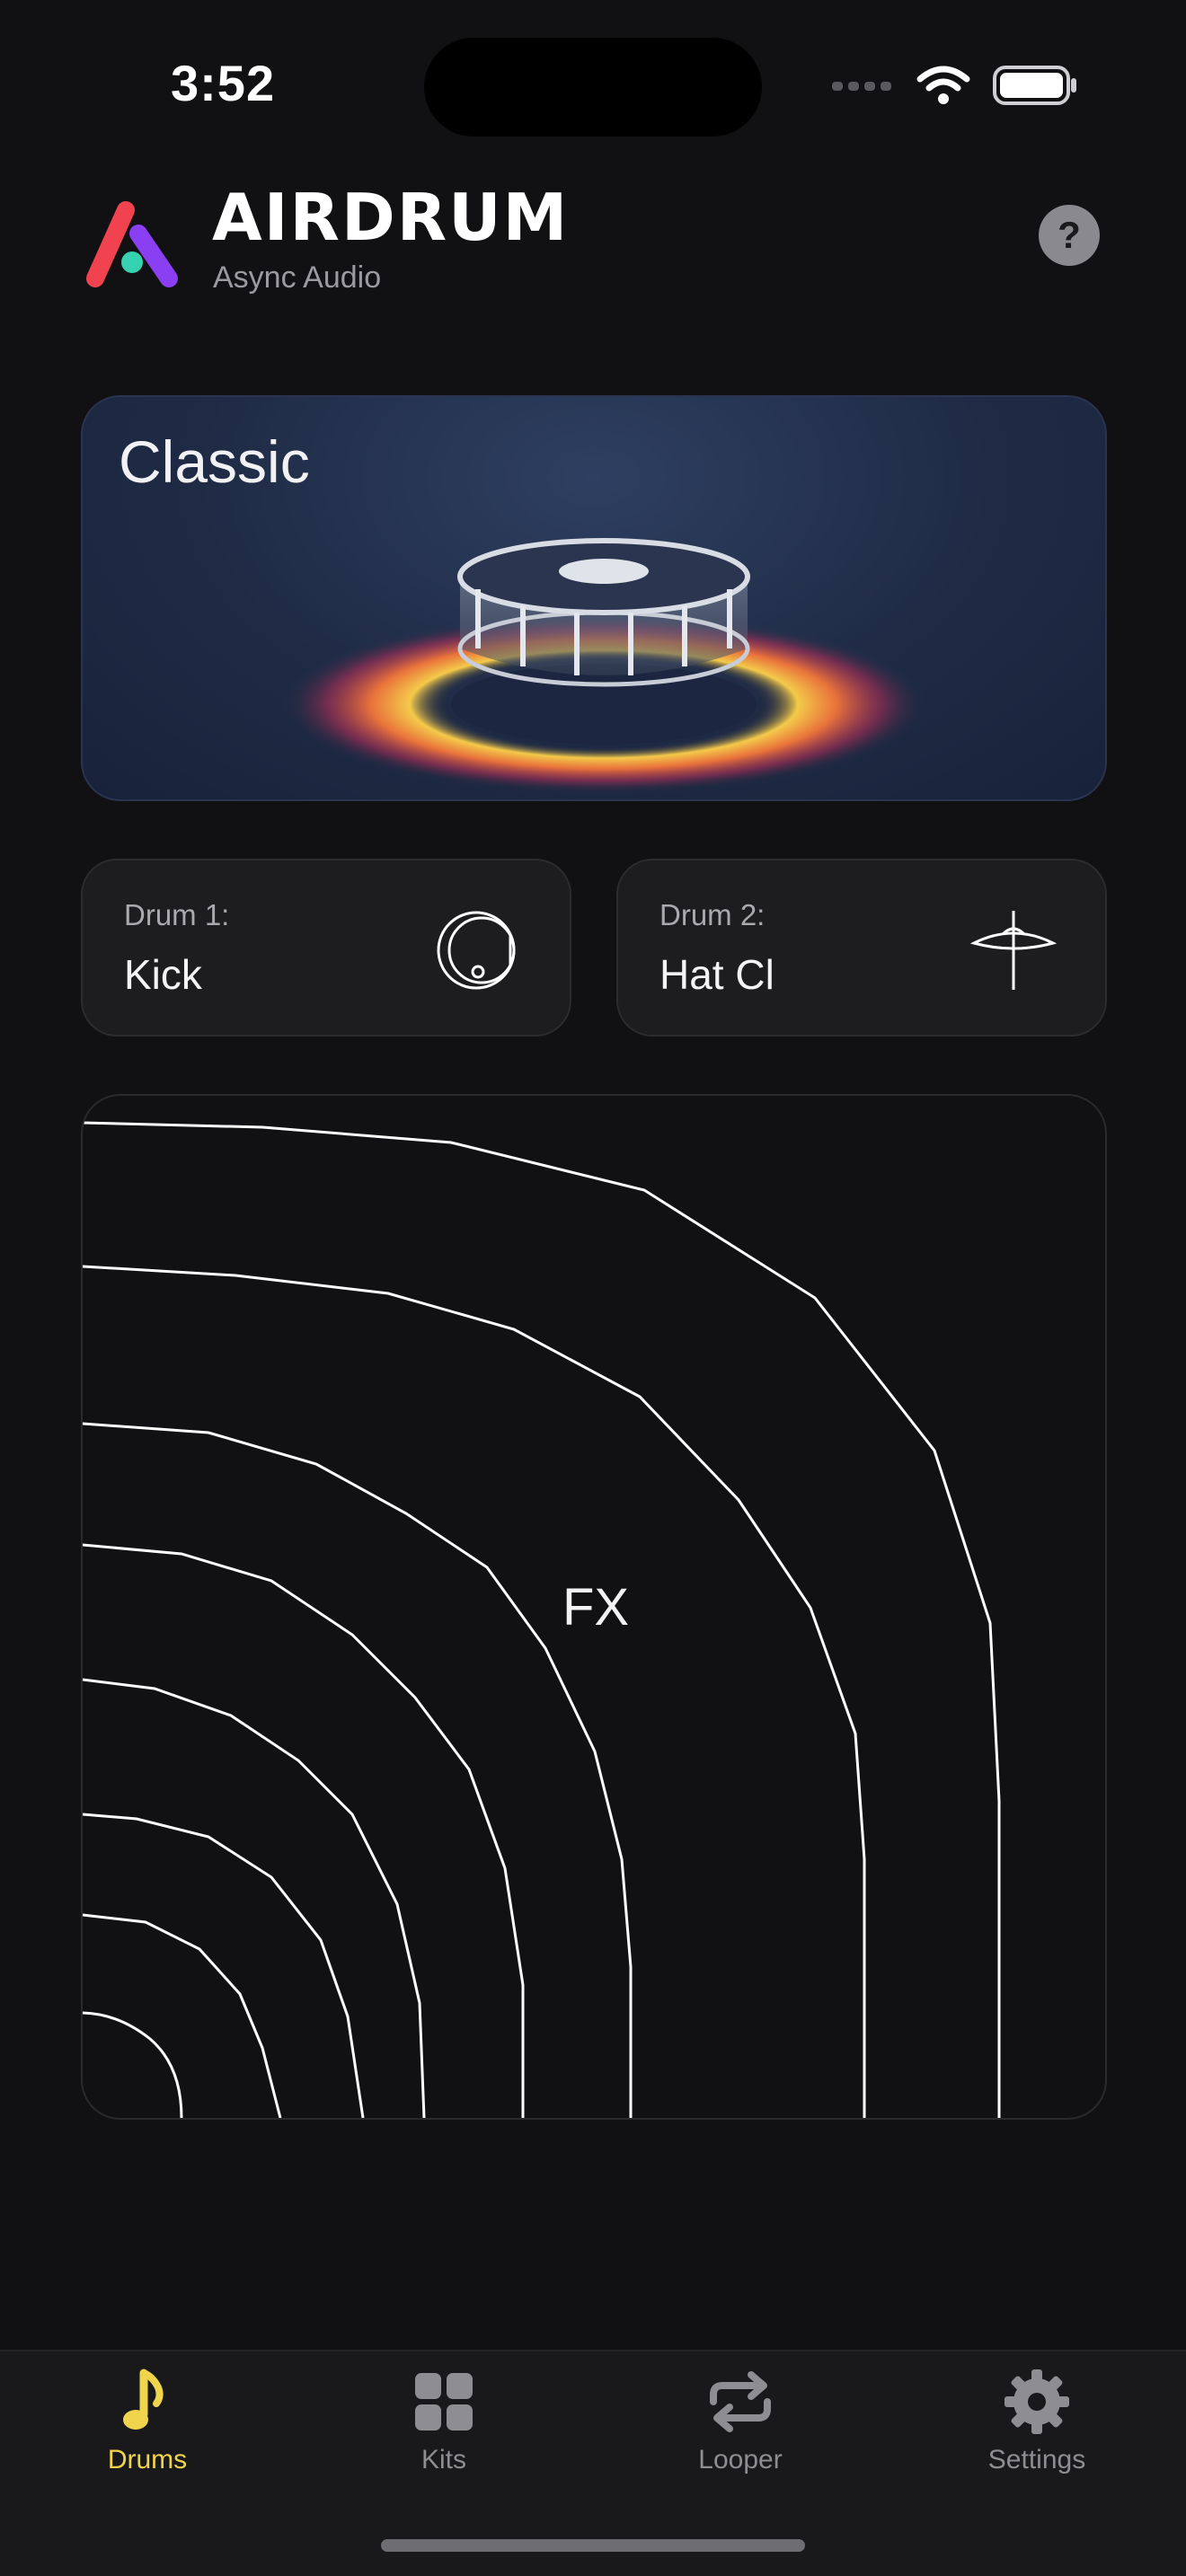 This screenshot has width=1186, height=2576. I want to click on gear-icon, so click(1037, 2401).